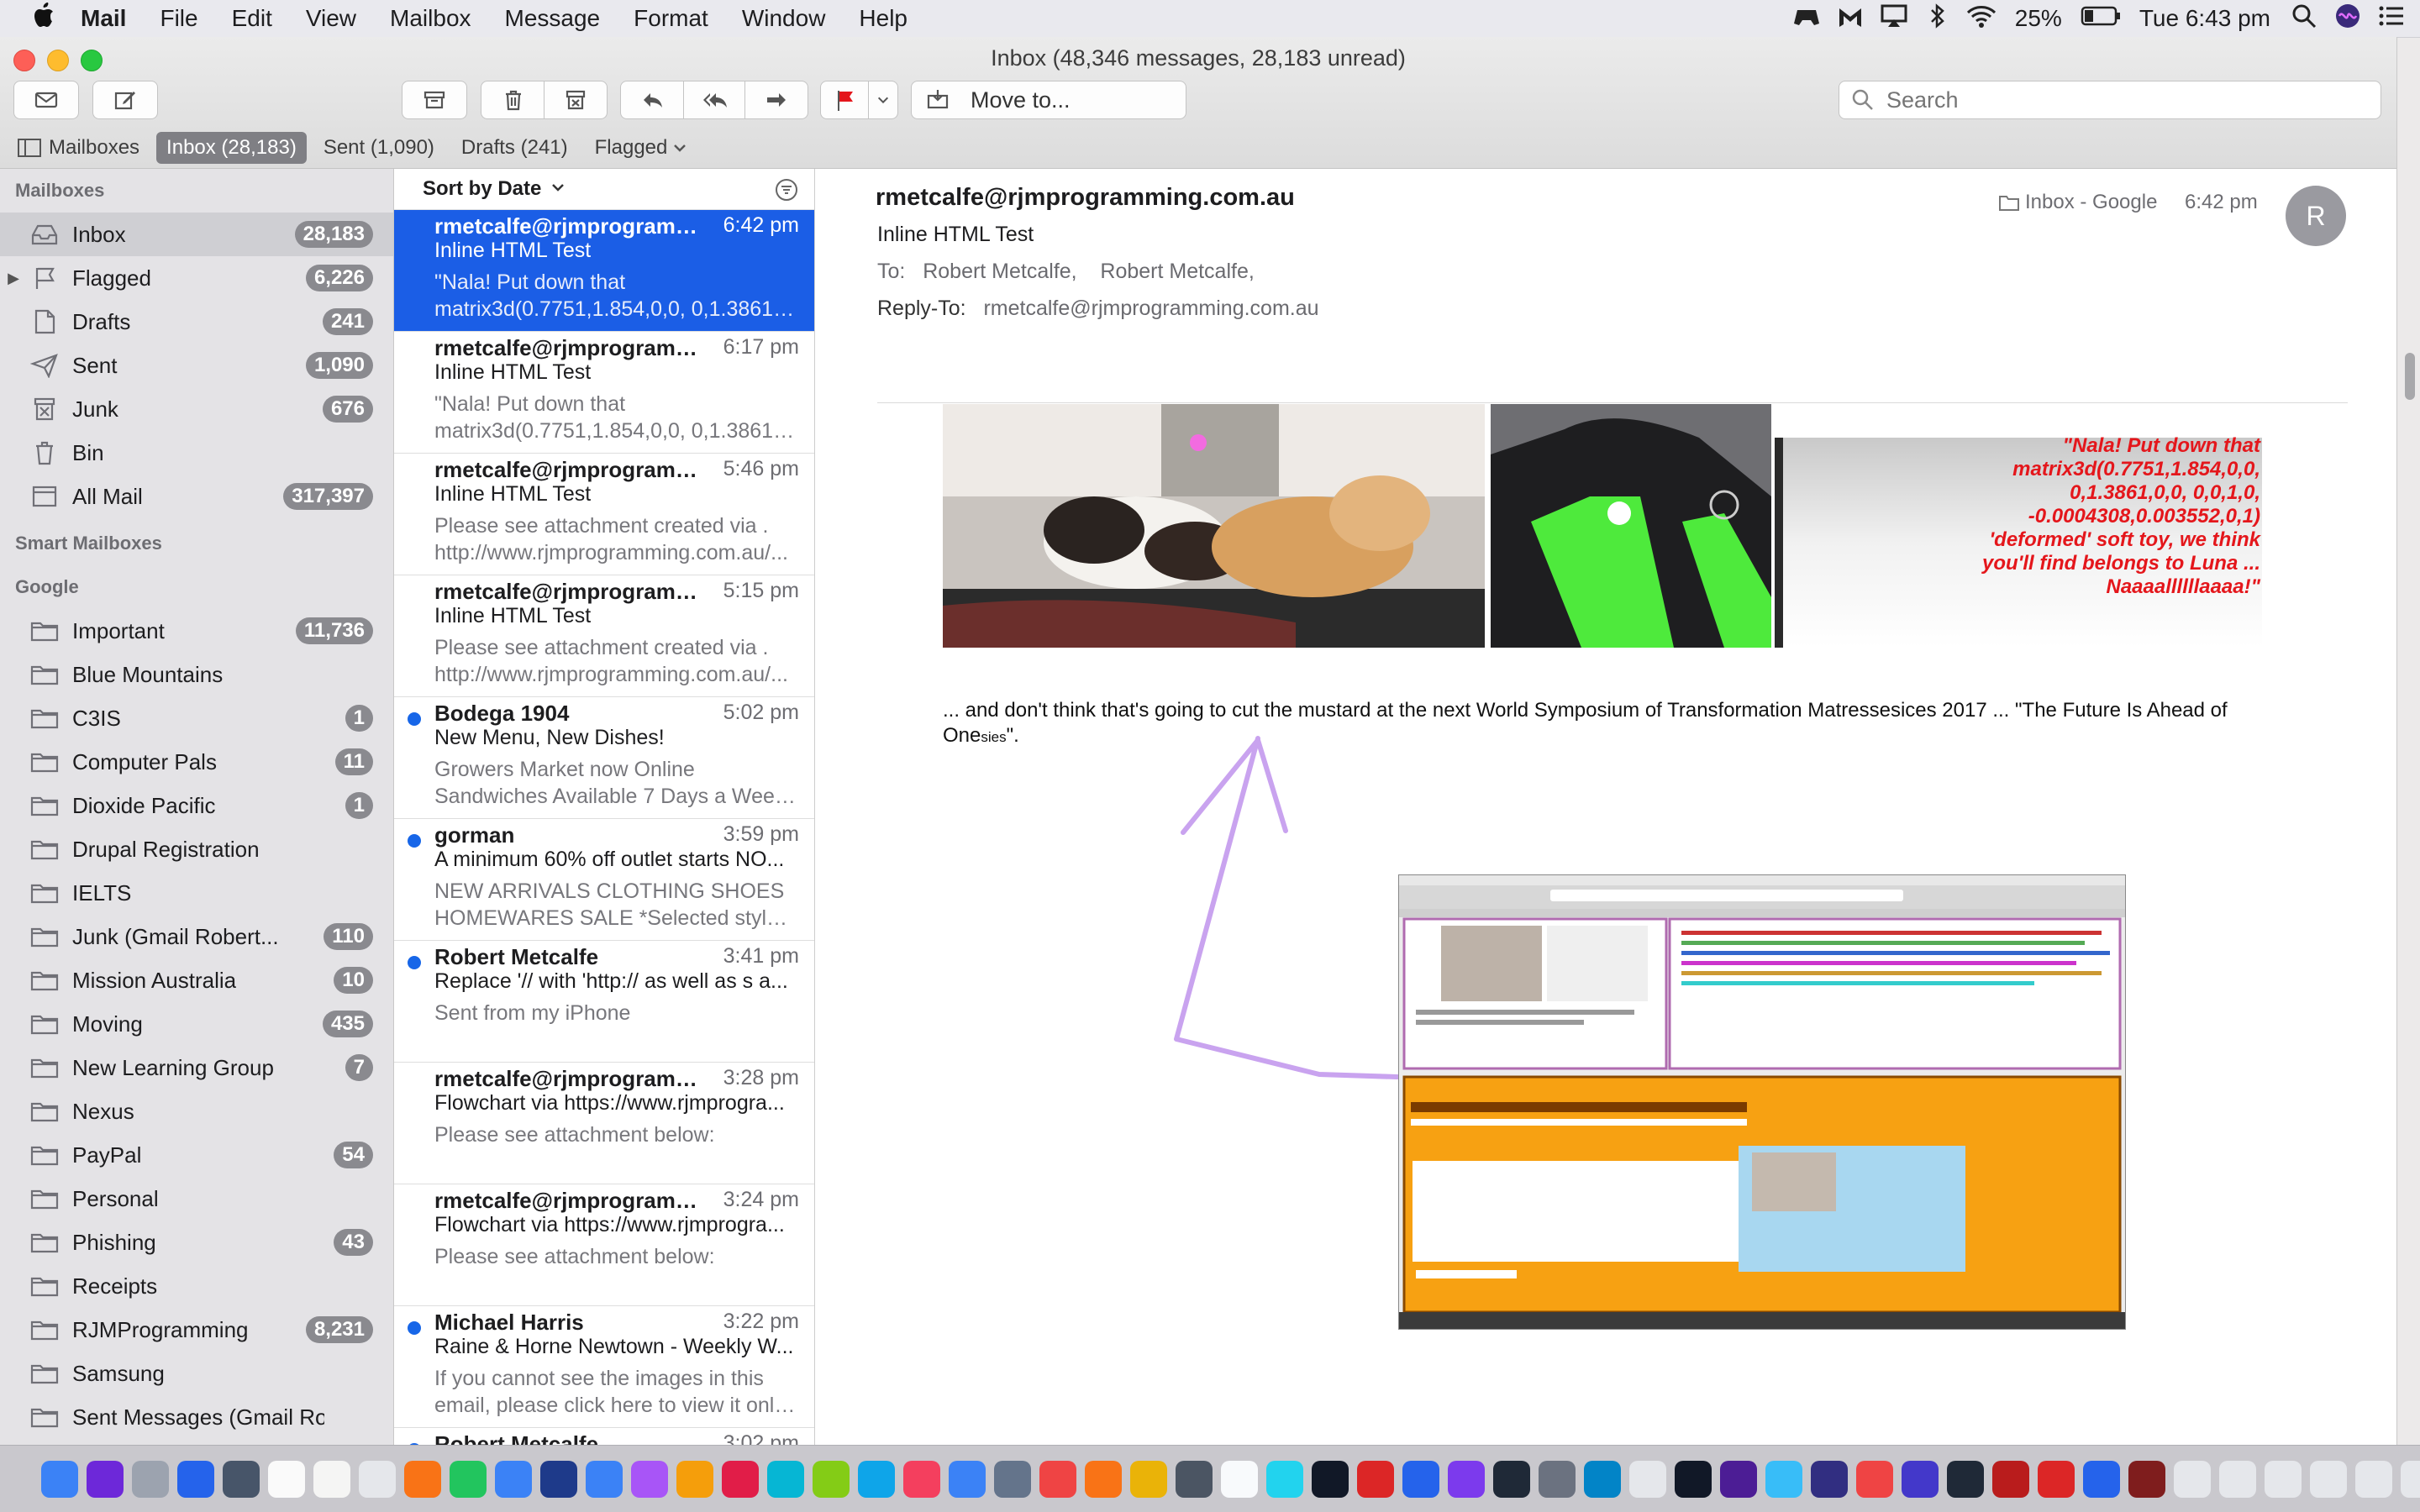 This screenshot has width=2420, height=1512. What do you see at coordinates (196, 1286) in the screenshot?
I see `sidebar-item-receipts: Receipts` at bounding box center [196, 1286].